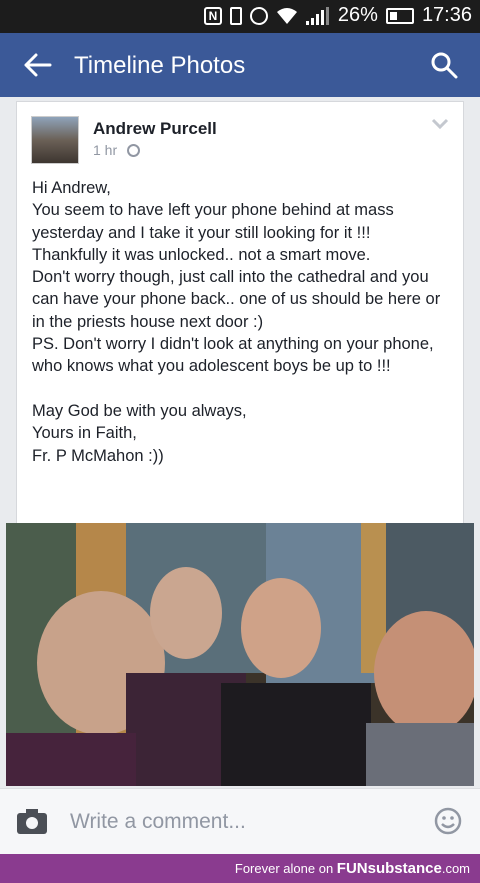  What do you see at coordinates (258, 15) in the screenshot?
I see `alarm-icon` at bounding box center [258, 15].